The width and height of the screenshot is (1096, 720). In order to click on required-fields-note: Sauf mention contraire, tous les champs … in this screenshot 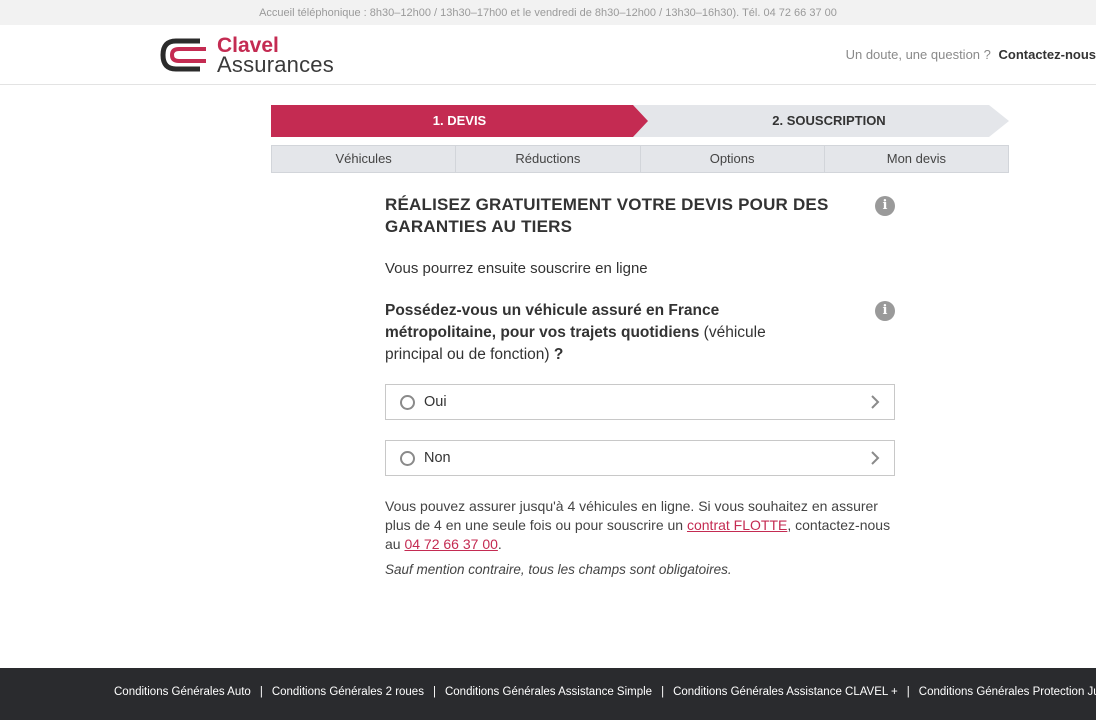, I will do `click(558, 569)`.